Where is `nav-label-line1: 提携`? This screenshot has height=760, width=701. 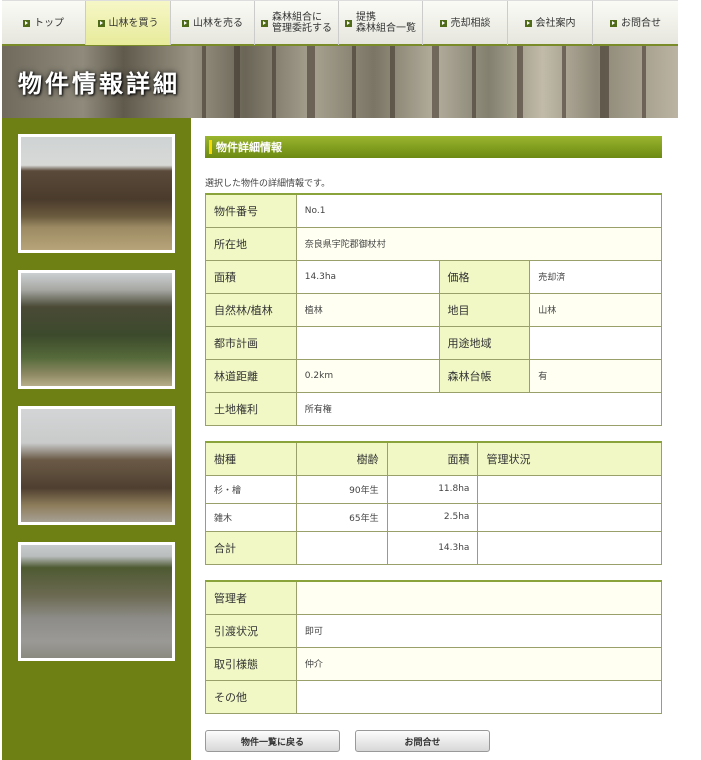 nav-label-line1: 提携 is located at coordinates (366, 17).